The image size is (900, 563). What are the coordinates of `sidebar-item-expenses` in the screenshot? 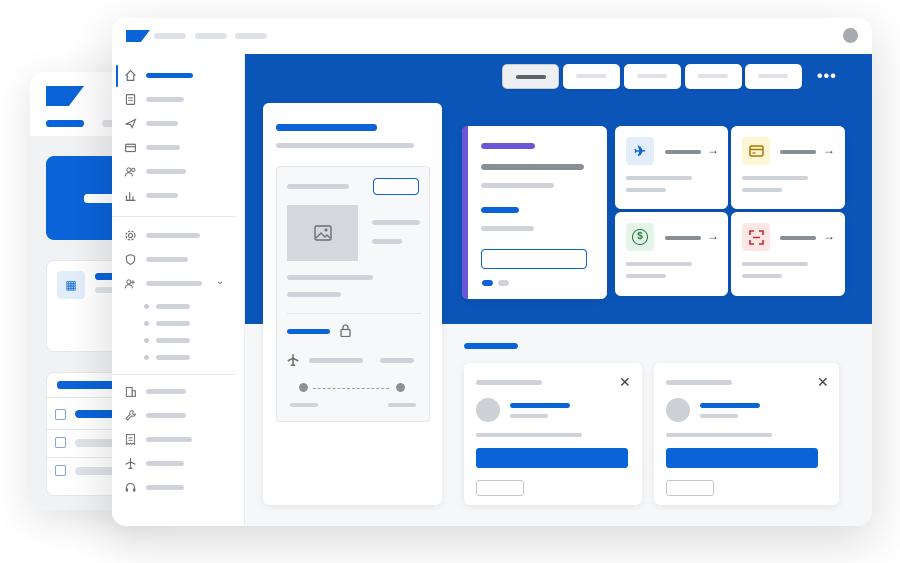 It's located at (178, 440).